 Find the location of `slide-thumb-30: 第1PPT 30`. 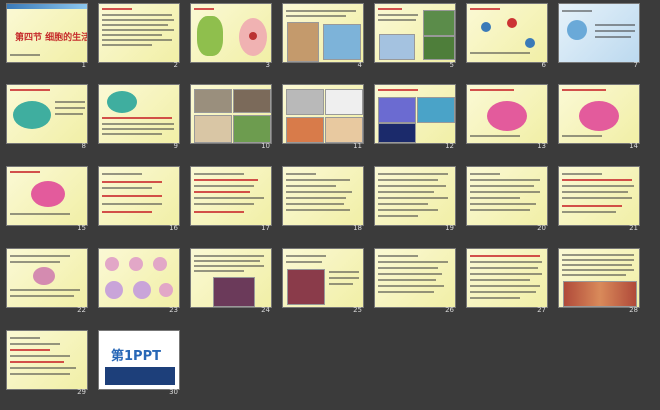

slide-thumb-30: 第1PPT 30 is located at coordinates (139, 363).